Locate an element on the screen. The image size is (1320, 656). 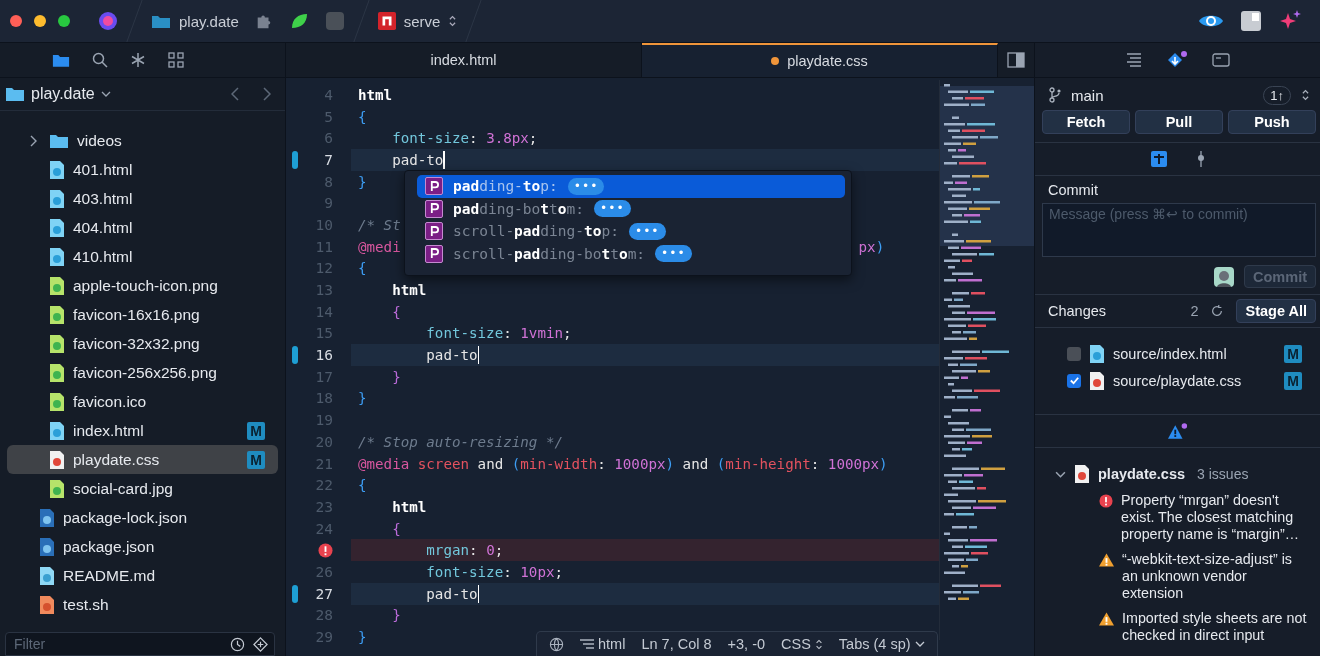
back-icon is located at coordinates (235, 94).